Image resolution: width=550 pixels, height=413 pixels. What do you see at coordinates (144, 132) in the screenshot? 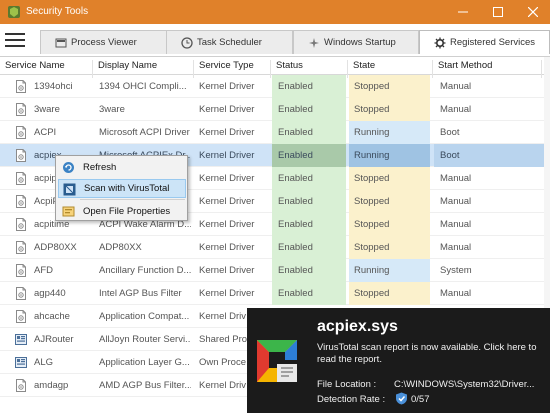
I see `display-name-cell: Microsoft ACPI Driver` at bounding box center [144, 132].